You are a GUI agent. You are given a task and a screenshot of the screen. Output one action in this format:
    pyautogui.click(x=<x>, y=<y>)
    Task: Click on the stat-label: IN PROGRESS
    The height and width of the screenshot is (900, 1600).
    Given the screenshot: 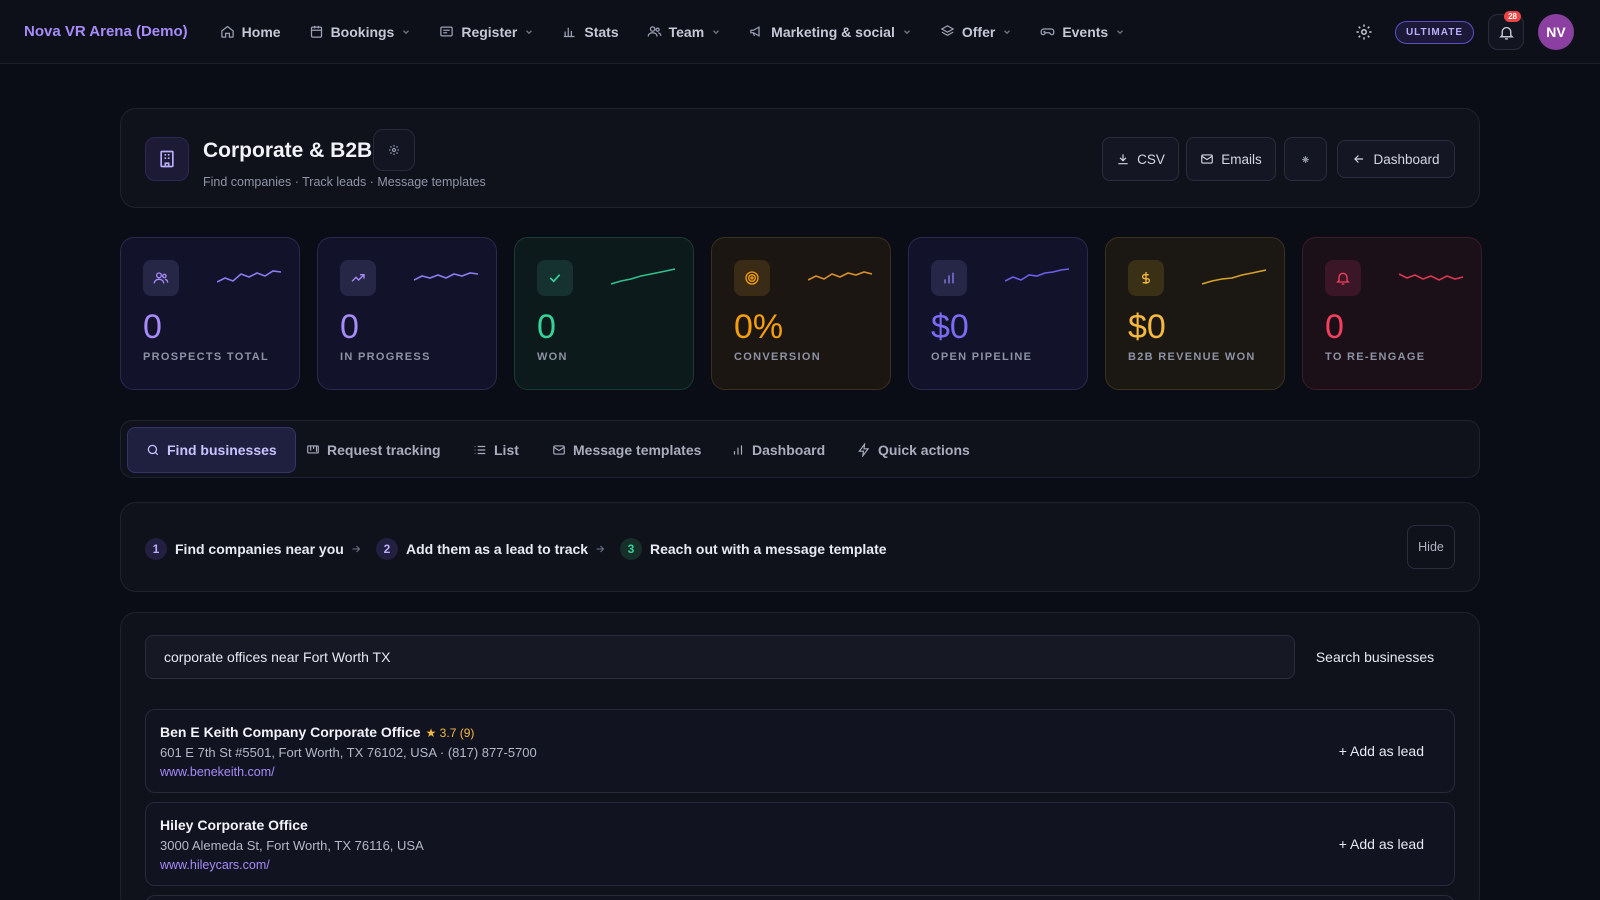 What is the action you would take?
    pyautogui.click(x=385, y=357)
    